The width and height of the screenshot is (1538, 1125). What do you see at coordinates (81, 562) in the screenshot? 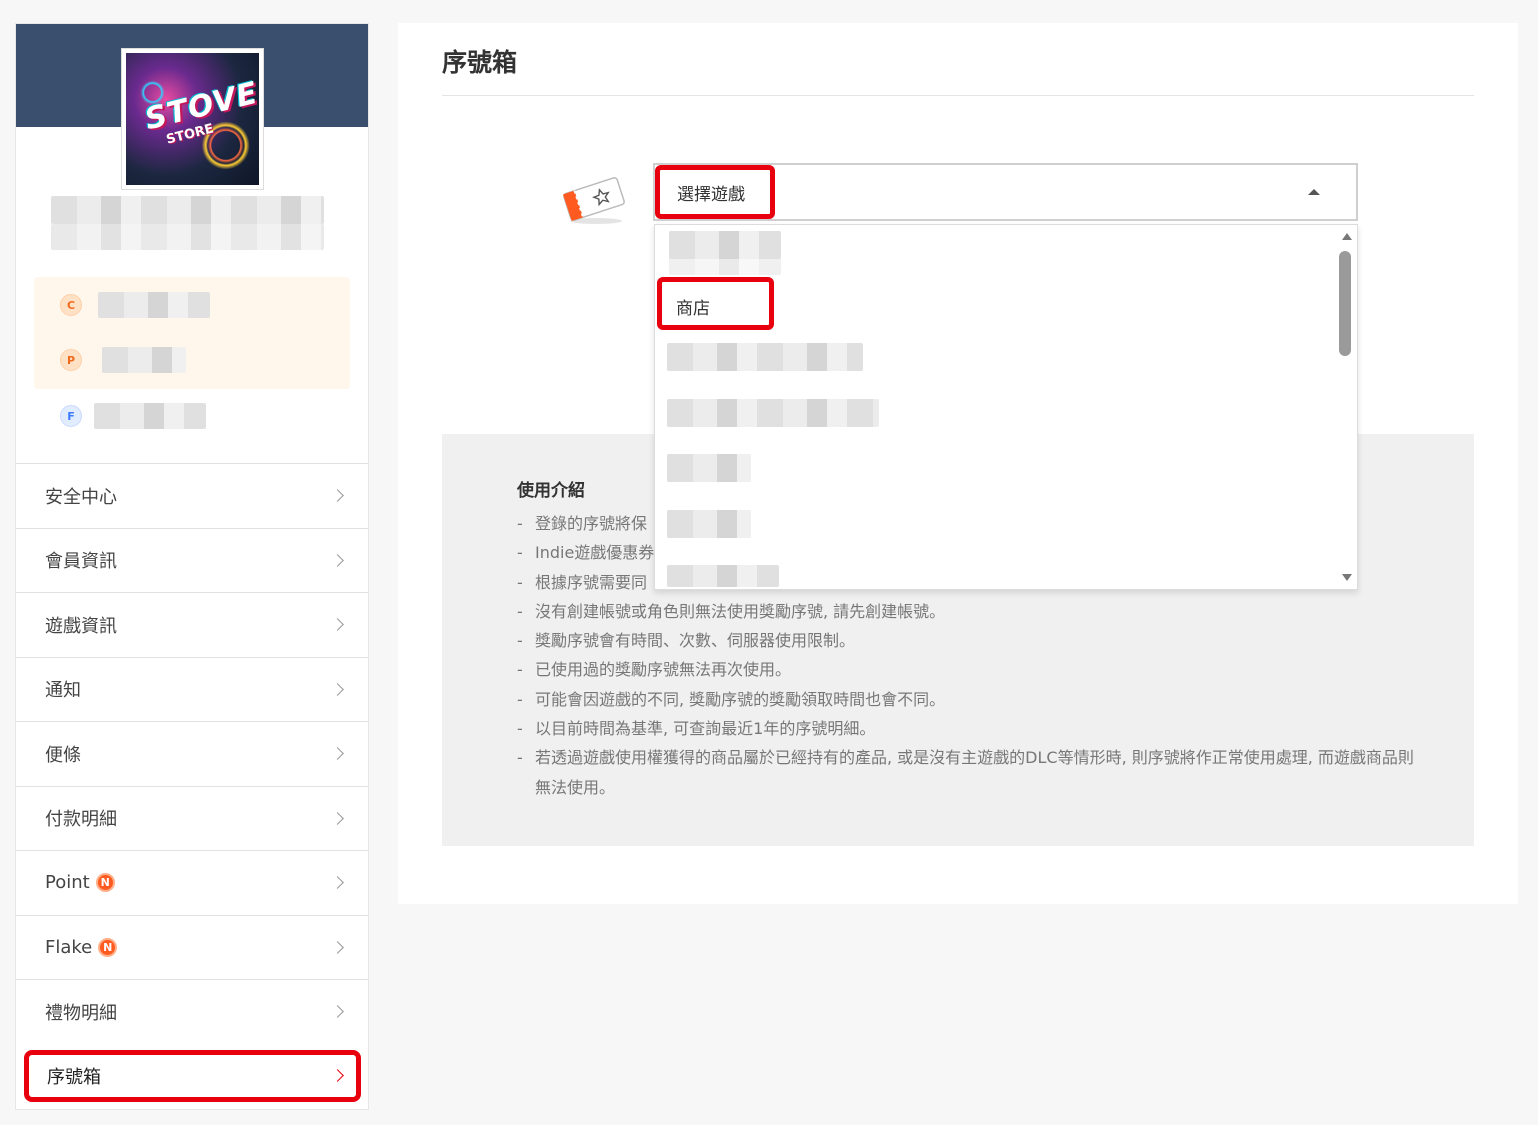
I see `sidebar-item-label: 會員資訊` at bounding box center [81, 562].